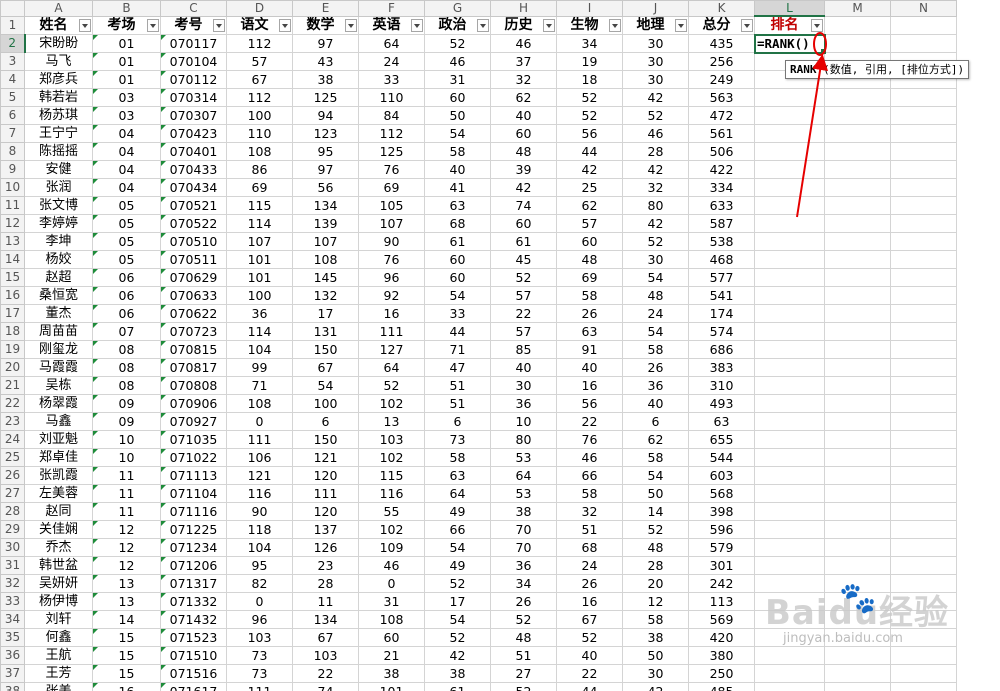 The width and height of the screenshot is (1000, 691). I want to click on score-cell: 46, so click(589, 457).